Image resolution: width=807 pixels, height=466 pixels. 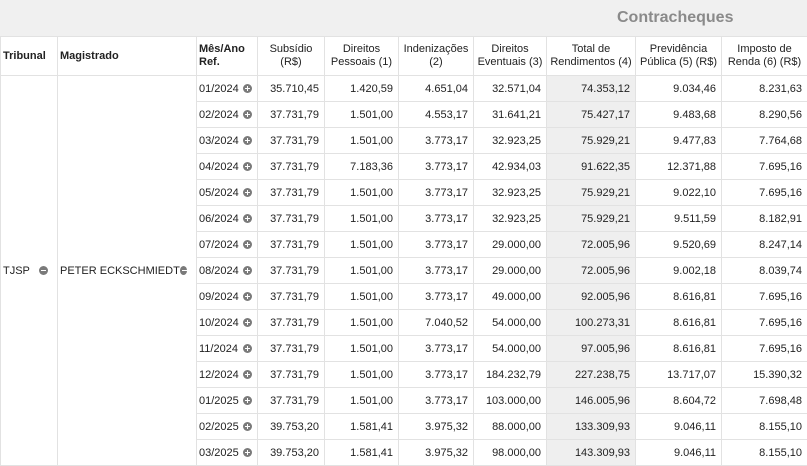 I want to click on total-rendimentos-cell: 143.309,93, so click(x=591, y=452).